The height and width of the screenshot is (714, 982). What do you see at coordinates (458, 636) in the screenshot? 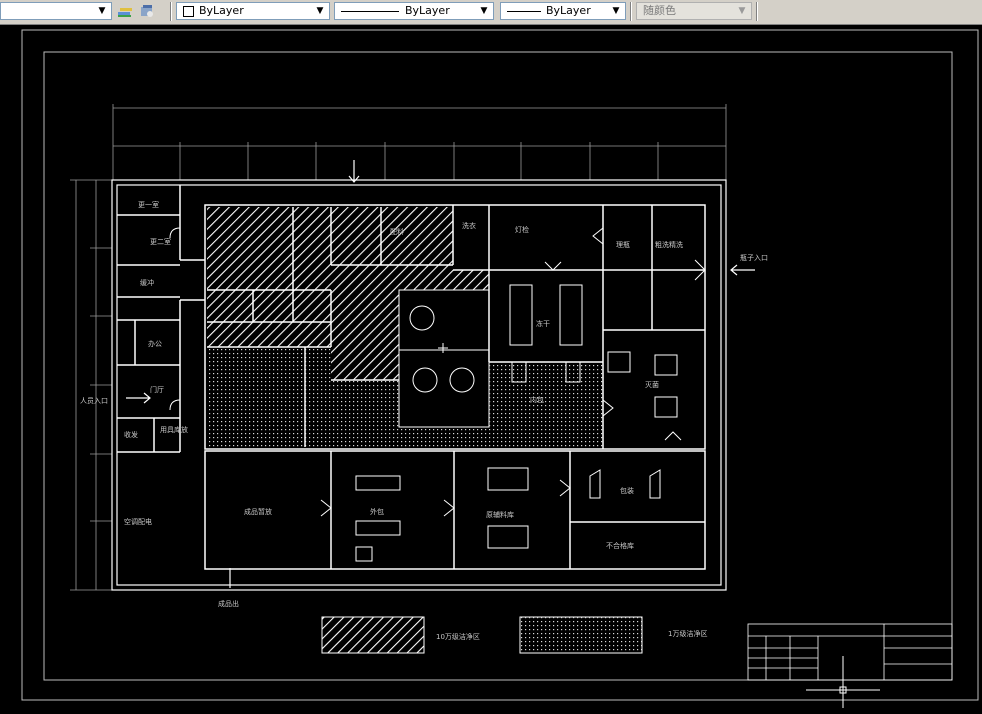
I see `legend-hatched-label: 10万级洁净区` at bounding box center [458, 636].